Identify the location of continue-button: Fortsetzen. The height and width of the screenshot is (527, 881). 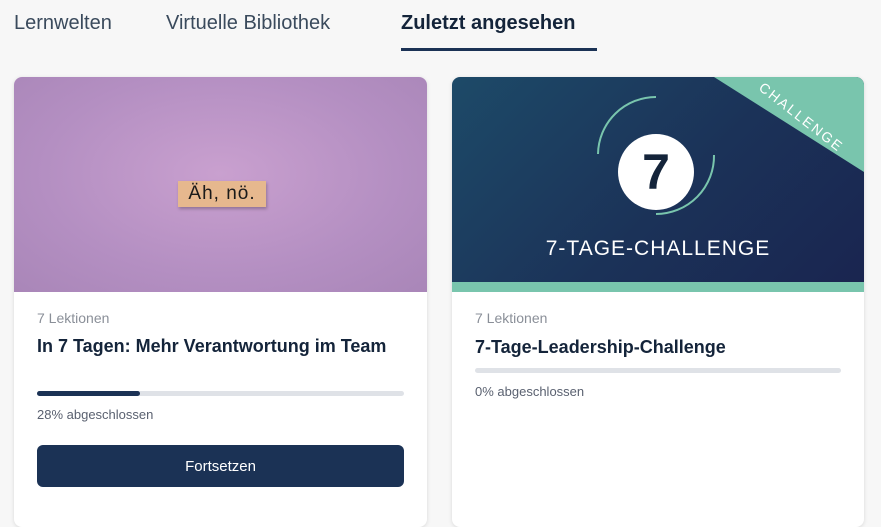
(220, 466).